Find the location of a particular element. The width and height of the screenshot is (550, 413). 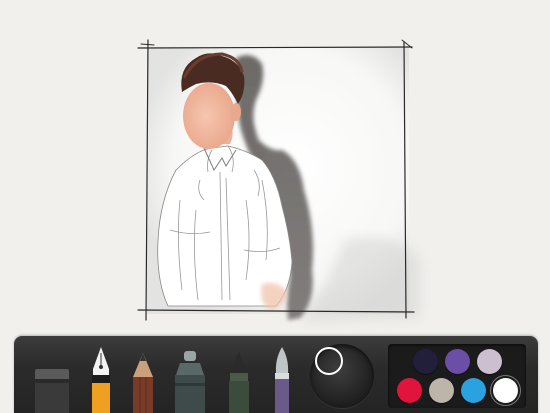

marker-tool is located at coordinates (190, 381).